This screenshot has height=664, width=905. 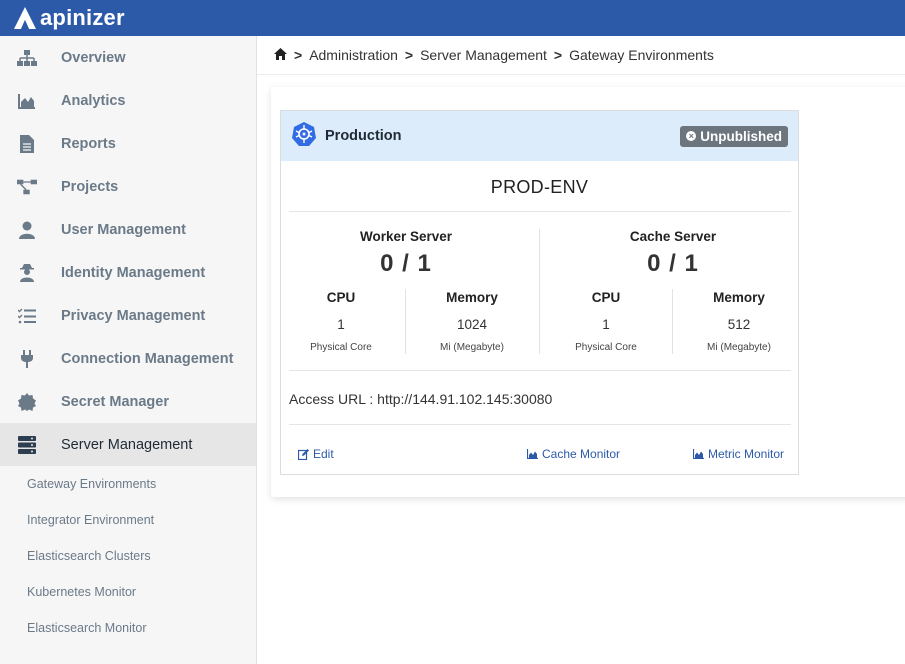 I want to click on cache-memory-value: 512, so click(x=739, y=324).